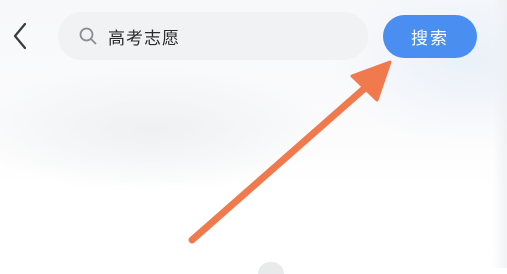  I want to click on search-bar, so click(213, 36).